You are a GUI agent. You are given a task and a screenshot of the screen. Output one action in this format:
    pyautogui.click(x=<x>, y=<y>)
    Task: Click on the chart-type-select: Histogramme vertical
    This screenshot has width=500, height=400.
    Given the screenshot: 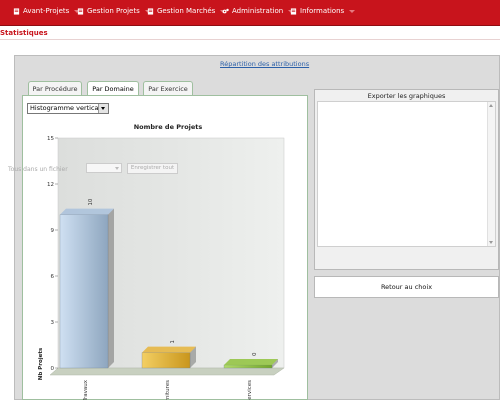 What is the action you would take?
    pyautogui.click(x=68, y=108)
    